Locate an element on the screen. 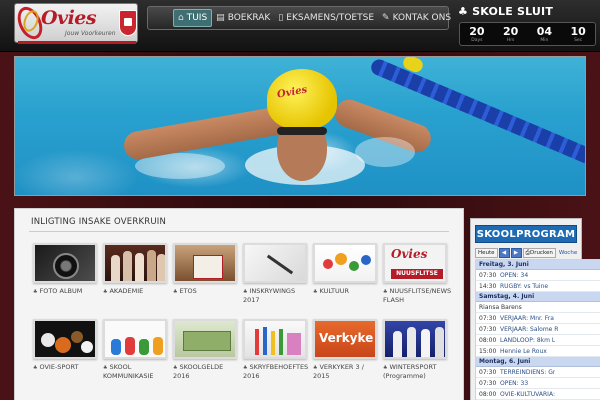 The height and width of the screenshot is (400, 600). calendar-event: Riansa Barens is located at coordinates (538, 307).